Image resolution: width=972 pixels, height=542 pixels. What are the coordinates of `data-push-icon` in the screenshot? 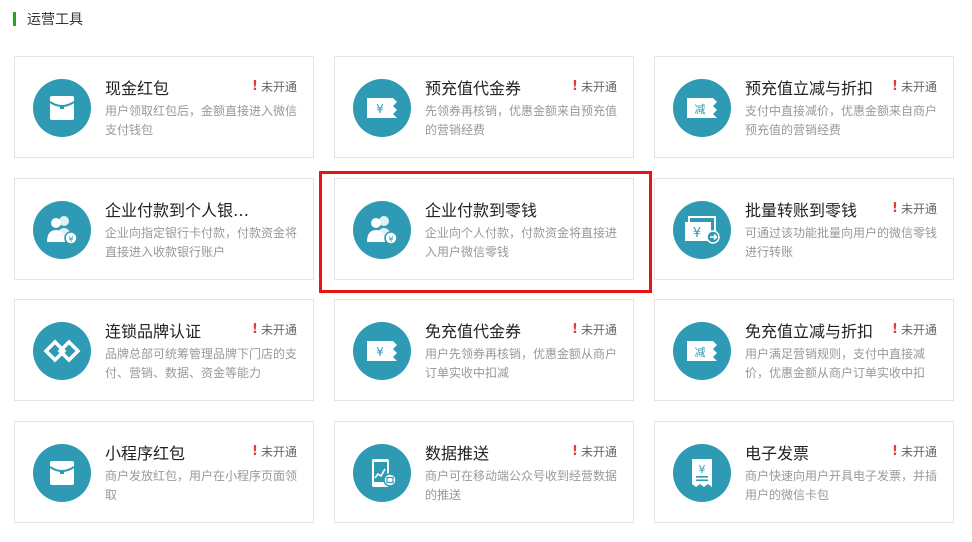 It's located at (382, 473).